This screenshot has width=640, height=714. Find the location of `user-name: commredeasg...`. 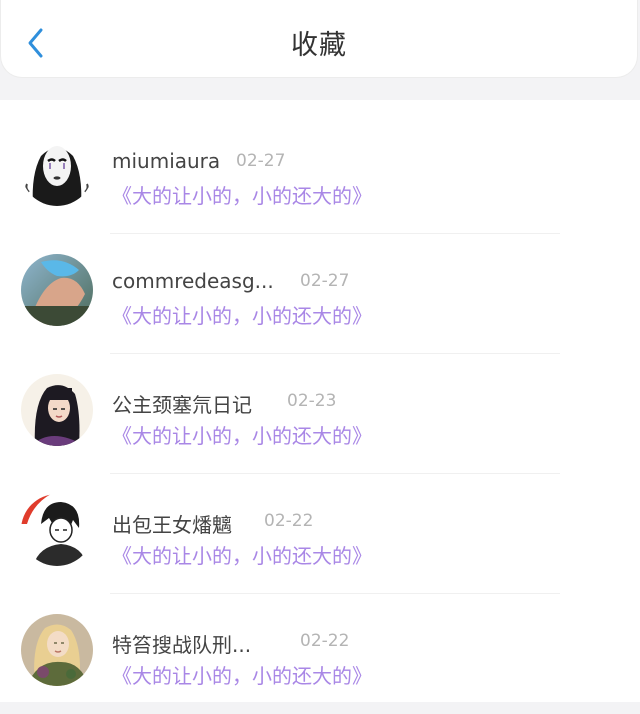

user-name: commredeasg... is located at coordinates (193, 281).